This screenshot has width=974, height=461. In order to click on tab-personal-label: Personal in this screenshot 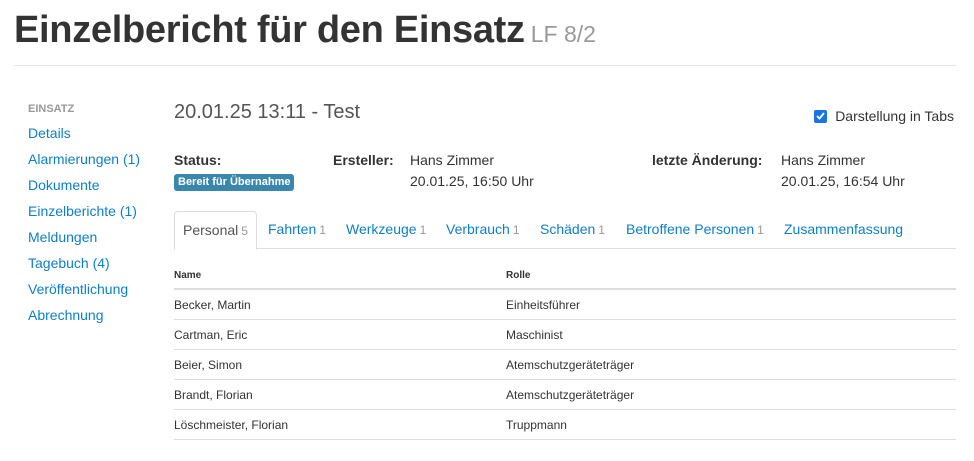, I will do `click(211, 230)`.